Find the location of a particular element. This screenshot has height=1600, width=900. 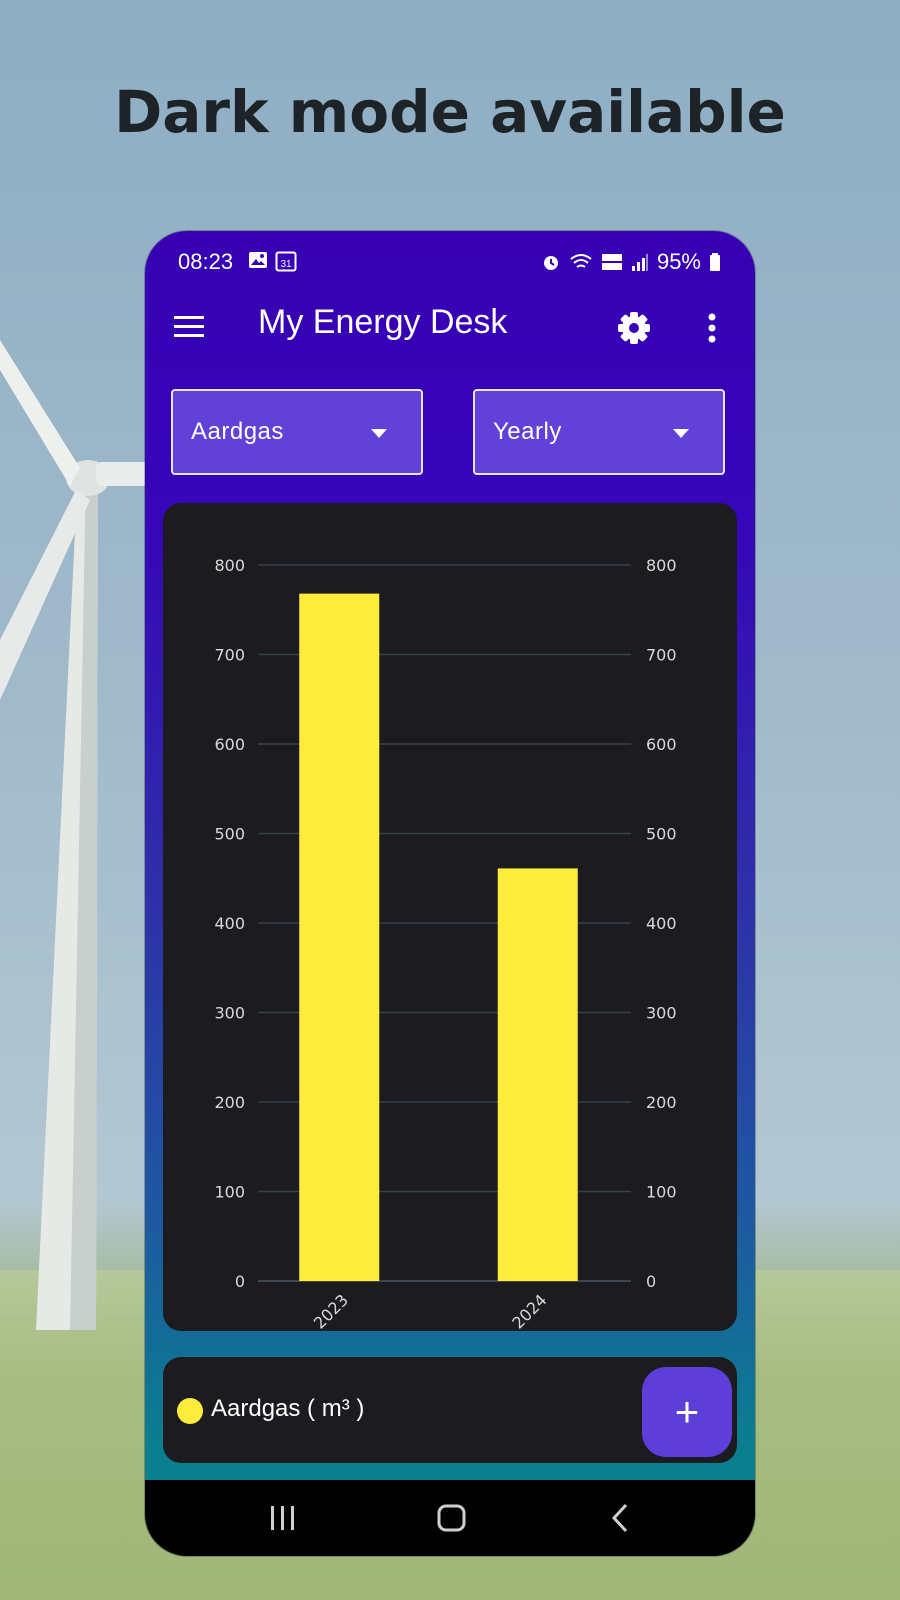

legend-label: Aardgas ( m³ ) is located at coordinates (288, 1408).